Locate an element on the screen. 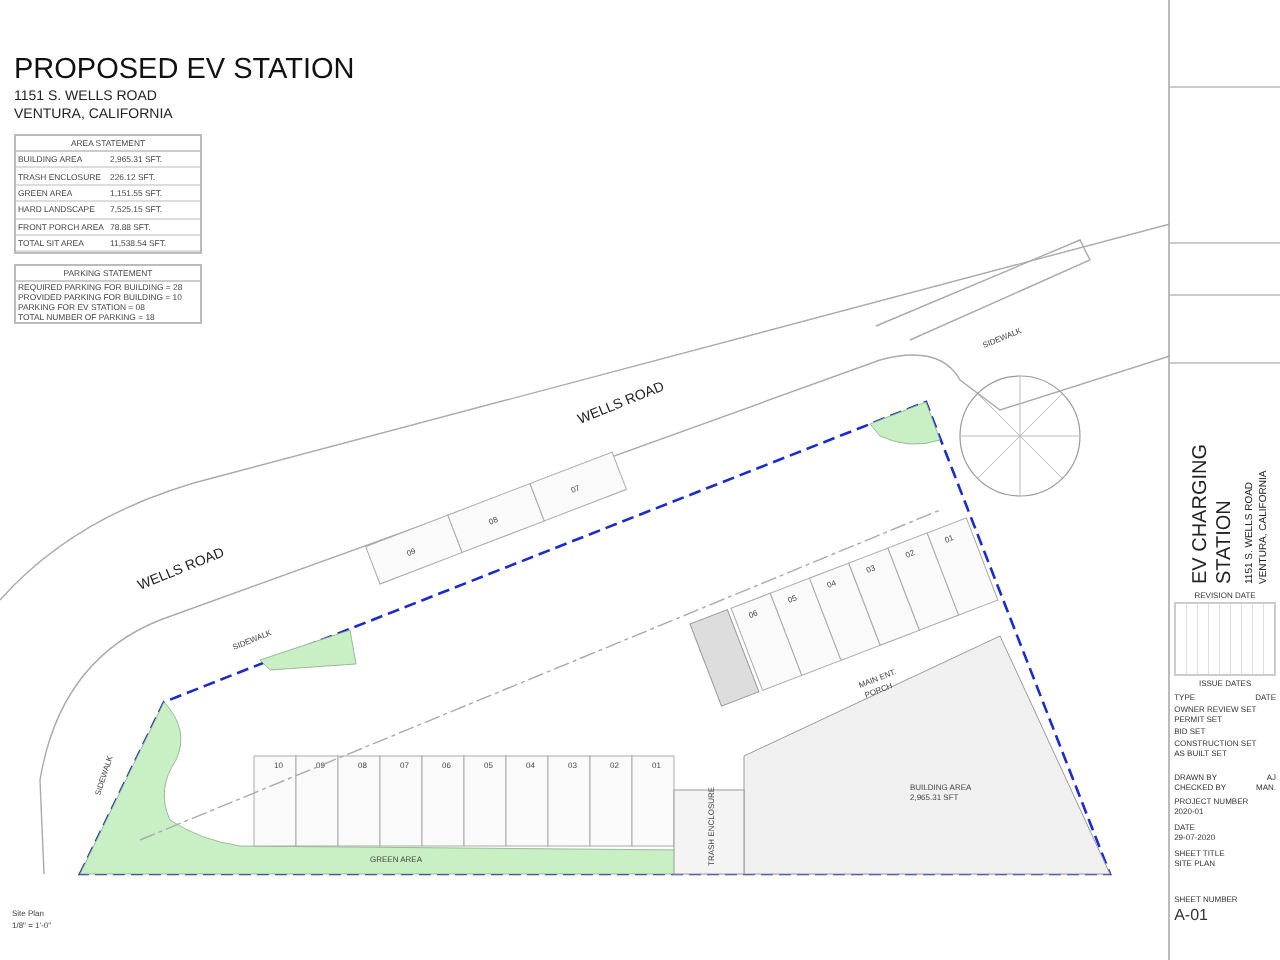  sheet-title: PROPOSED EV STATION is located at coordinates (185, 70).